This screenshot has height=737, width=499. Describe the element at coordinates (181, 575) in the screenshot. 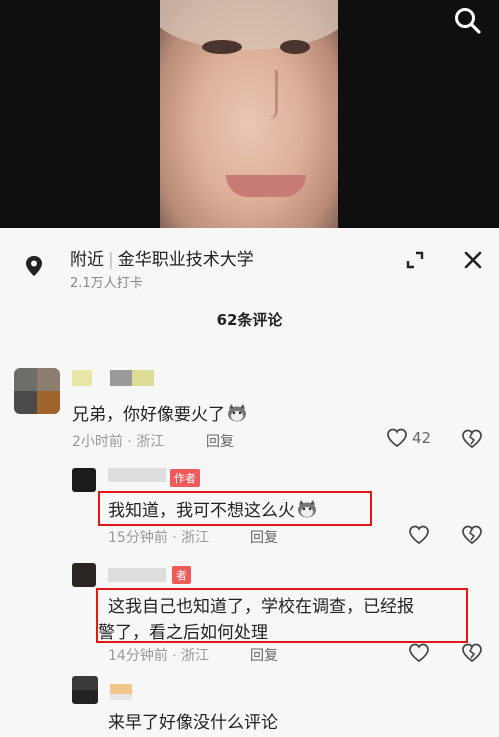

I see `author-badge: 者` at that location.